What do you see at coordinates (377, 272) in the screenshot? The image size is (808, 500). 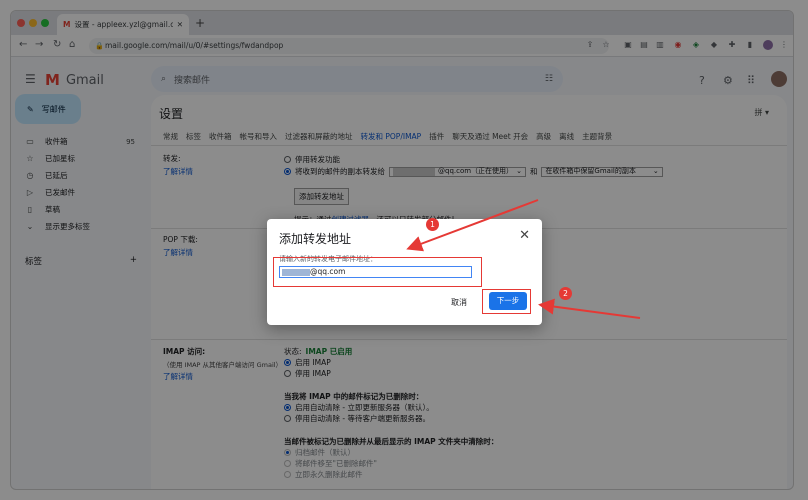 I see `annotation-box-input` at bounding box center [377, 272].